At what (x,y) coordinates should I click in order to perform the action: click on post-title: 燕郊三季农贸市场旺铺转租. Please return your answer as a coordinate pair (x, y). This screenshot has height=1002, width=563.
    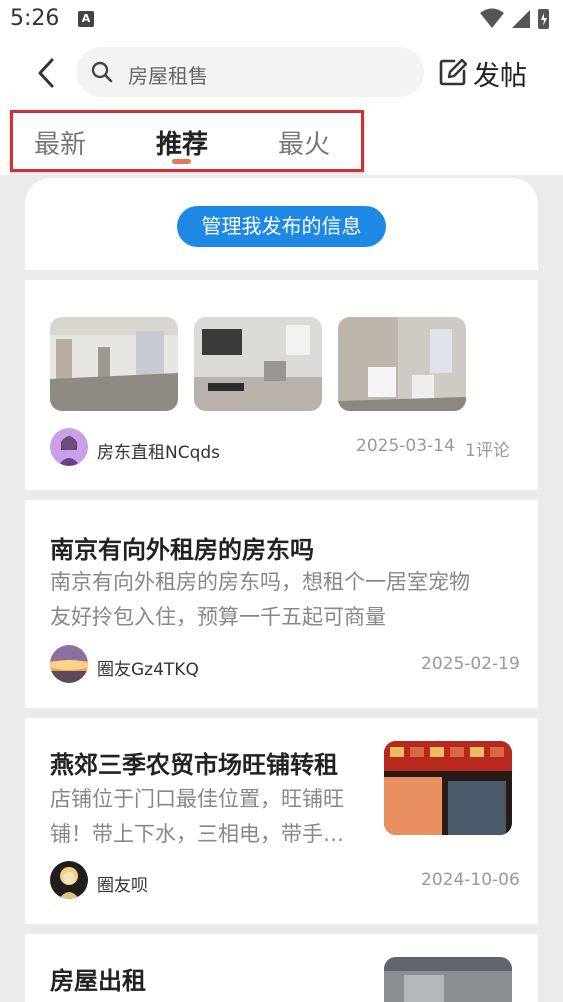
    Looking at the image, I should click on (194, 762).